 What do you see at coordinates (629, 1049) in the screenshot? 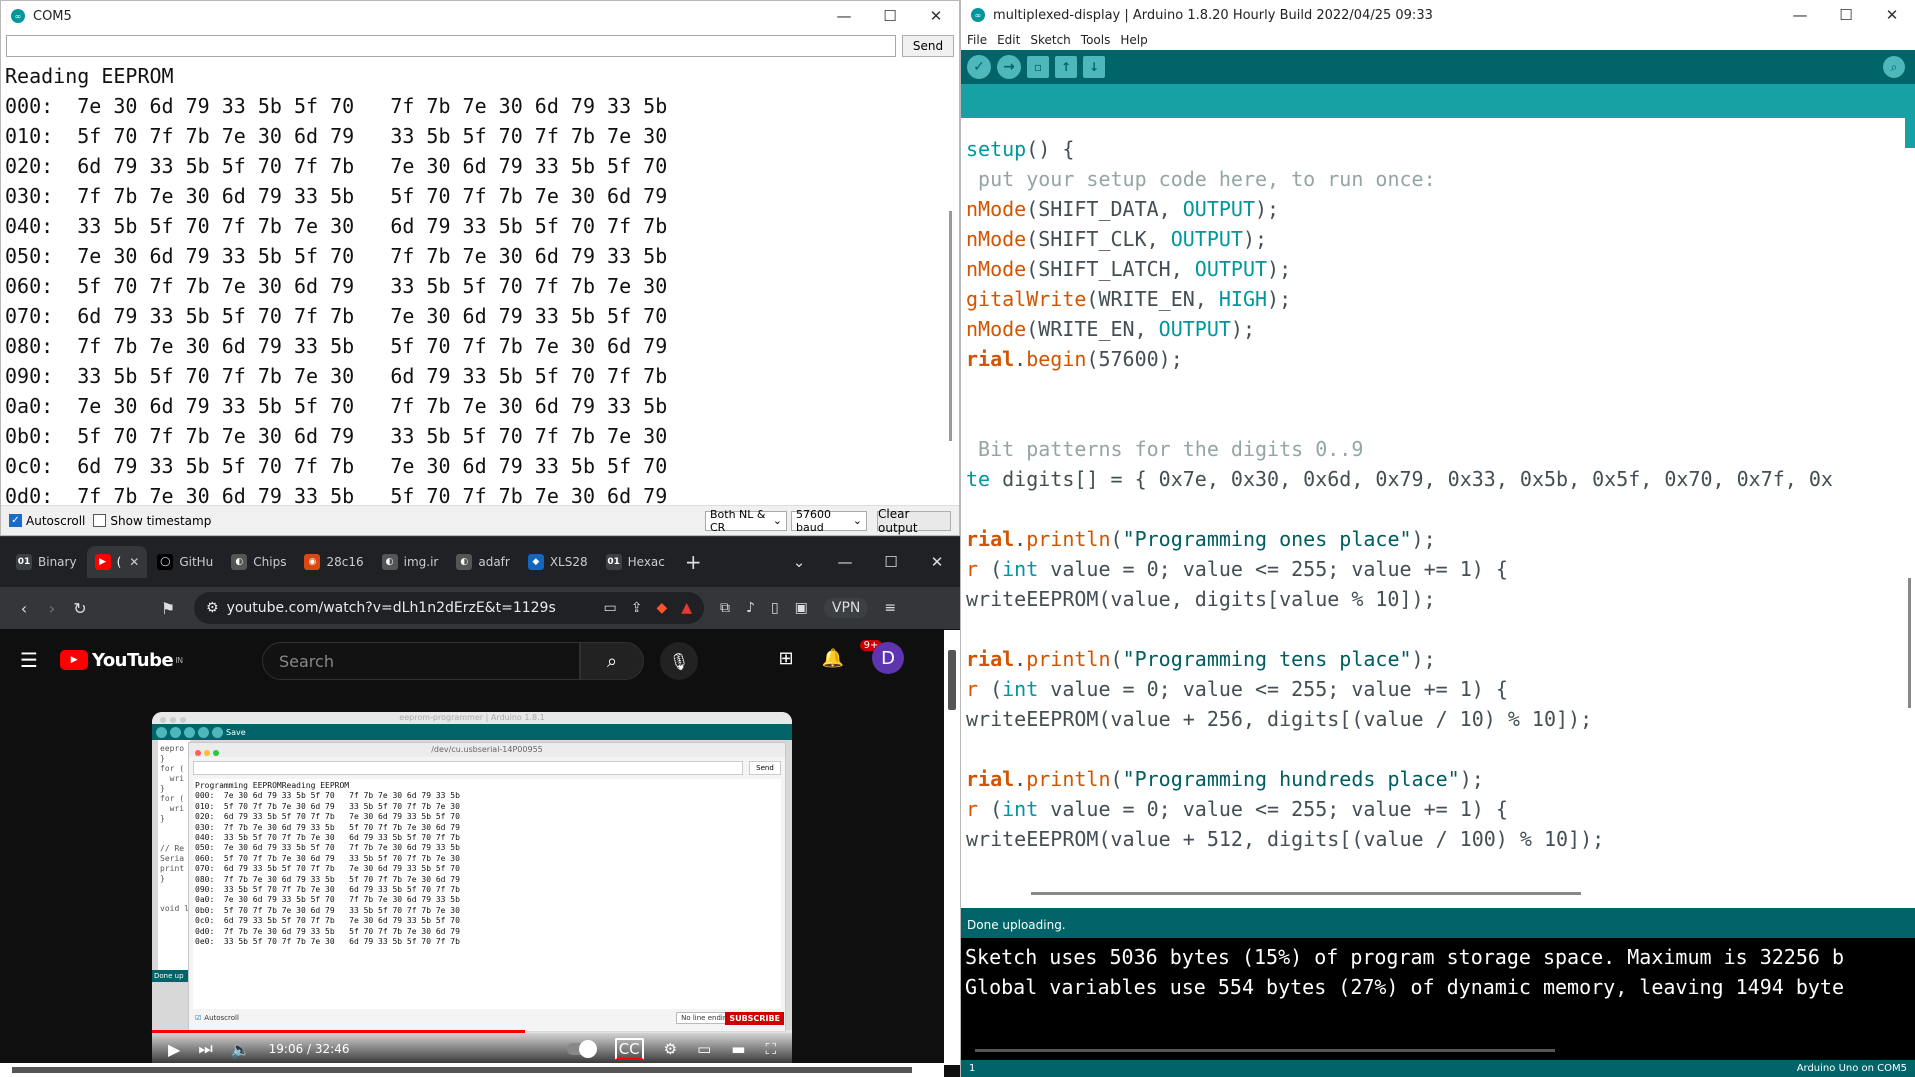
I see `captions-icon: CC` at bounding box center [629, 1049].